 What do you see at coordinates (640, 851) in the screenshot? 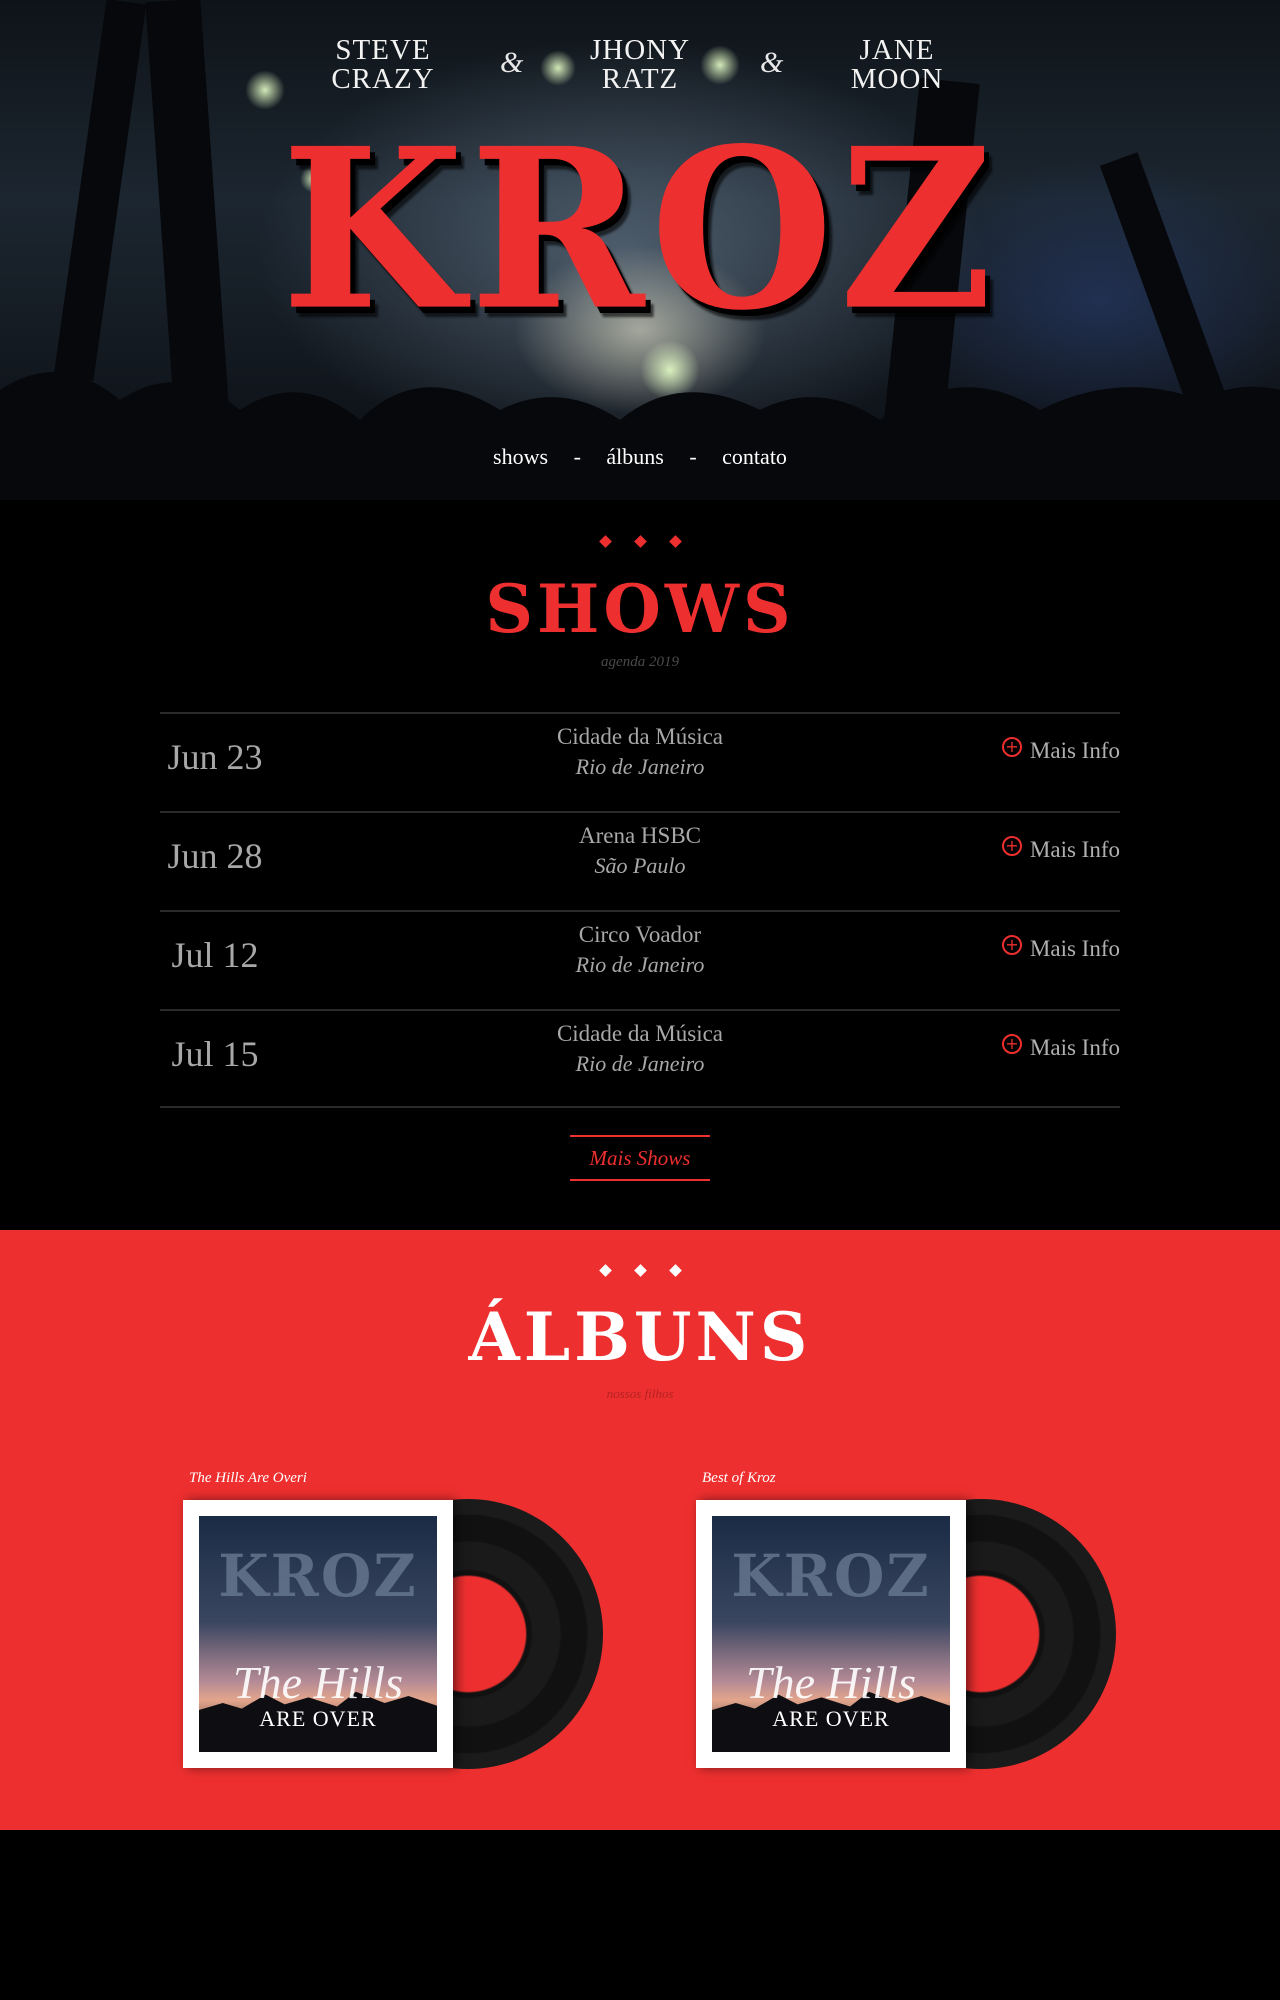
I see `show-venue: Arena HSBC São Paulo` at bounding box center [640, 851].